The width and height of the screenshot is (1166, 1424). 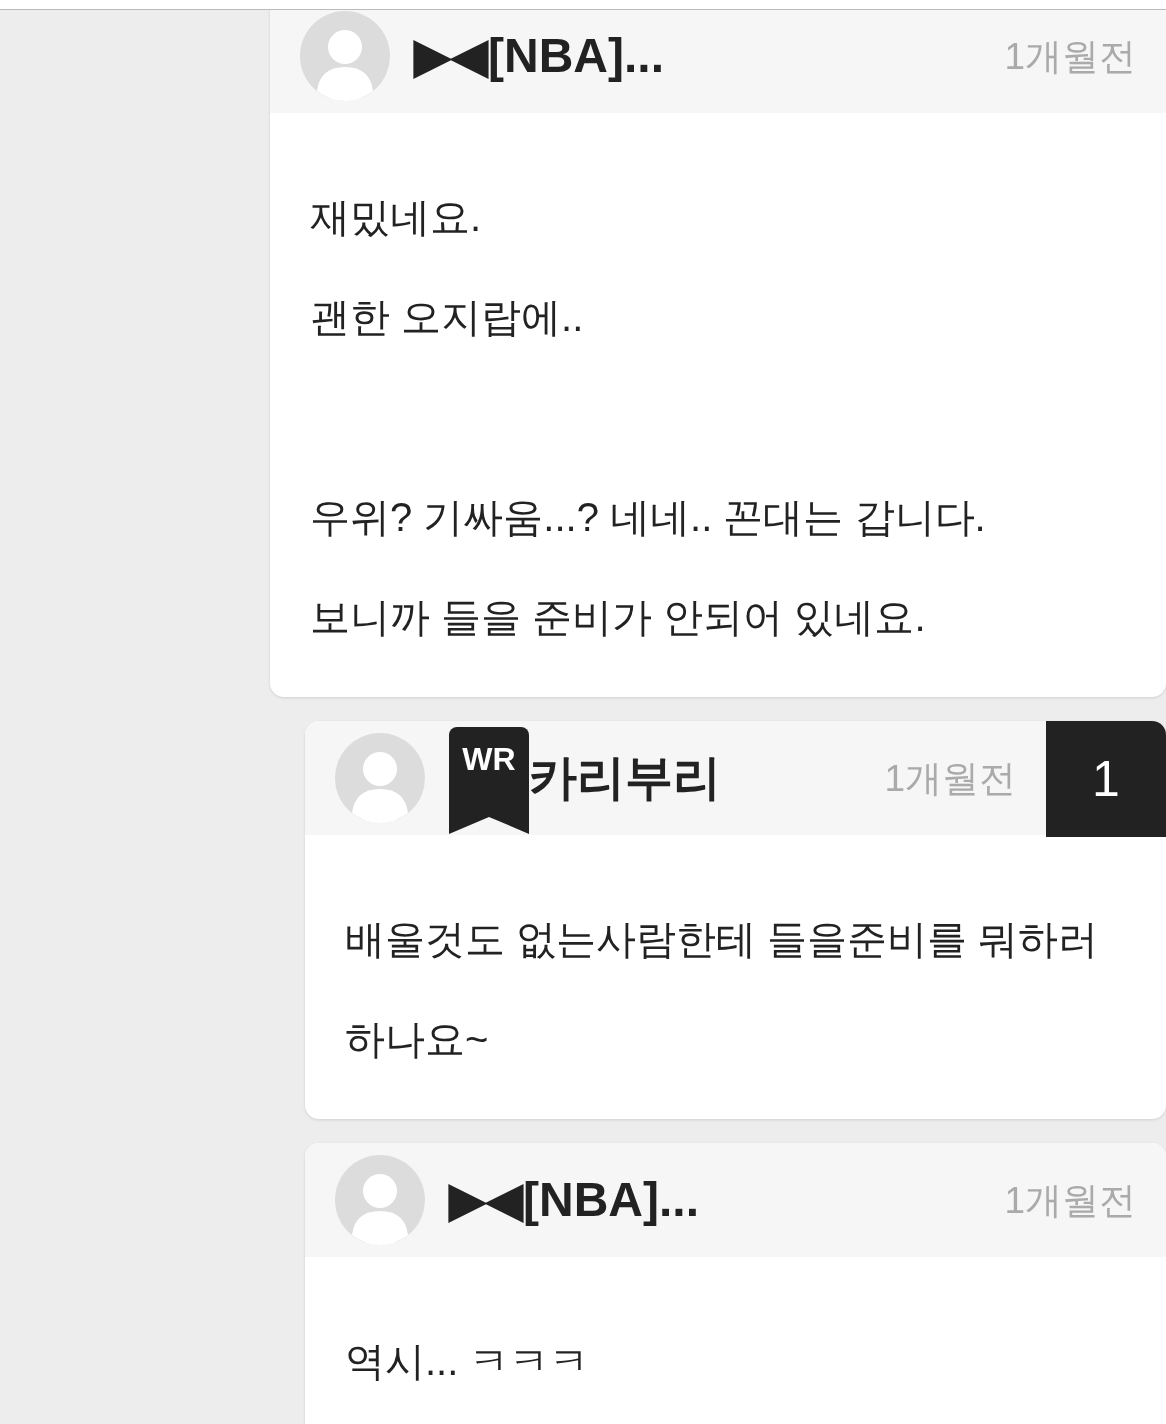 I want to click on reply-count: 1, so click(x=1106, y=779).